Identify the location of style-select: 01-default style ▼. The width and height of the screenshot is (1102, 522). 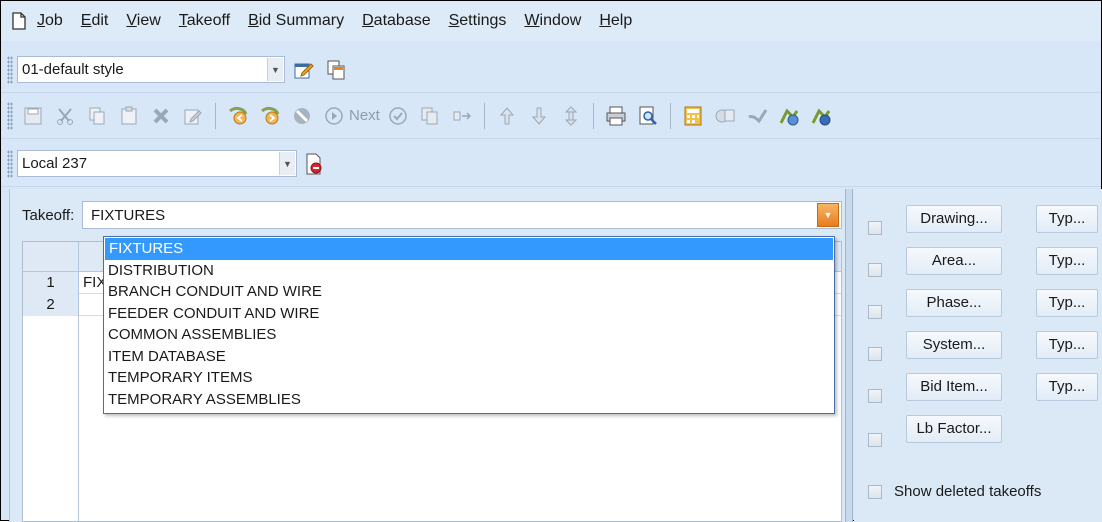
(151, 69).